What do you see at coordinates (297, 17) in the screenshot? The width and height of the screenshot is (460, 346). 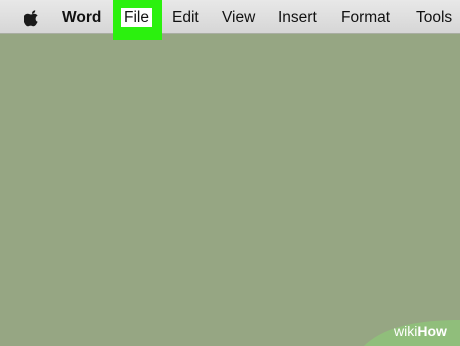 I see `menu-insert: Insert` at bounding box center [297, 17].